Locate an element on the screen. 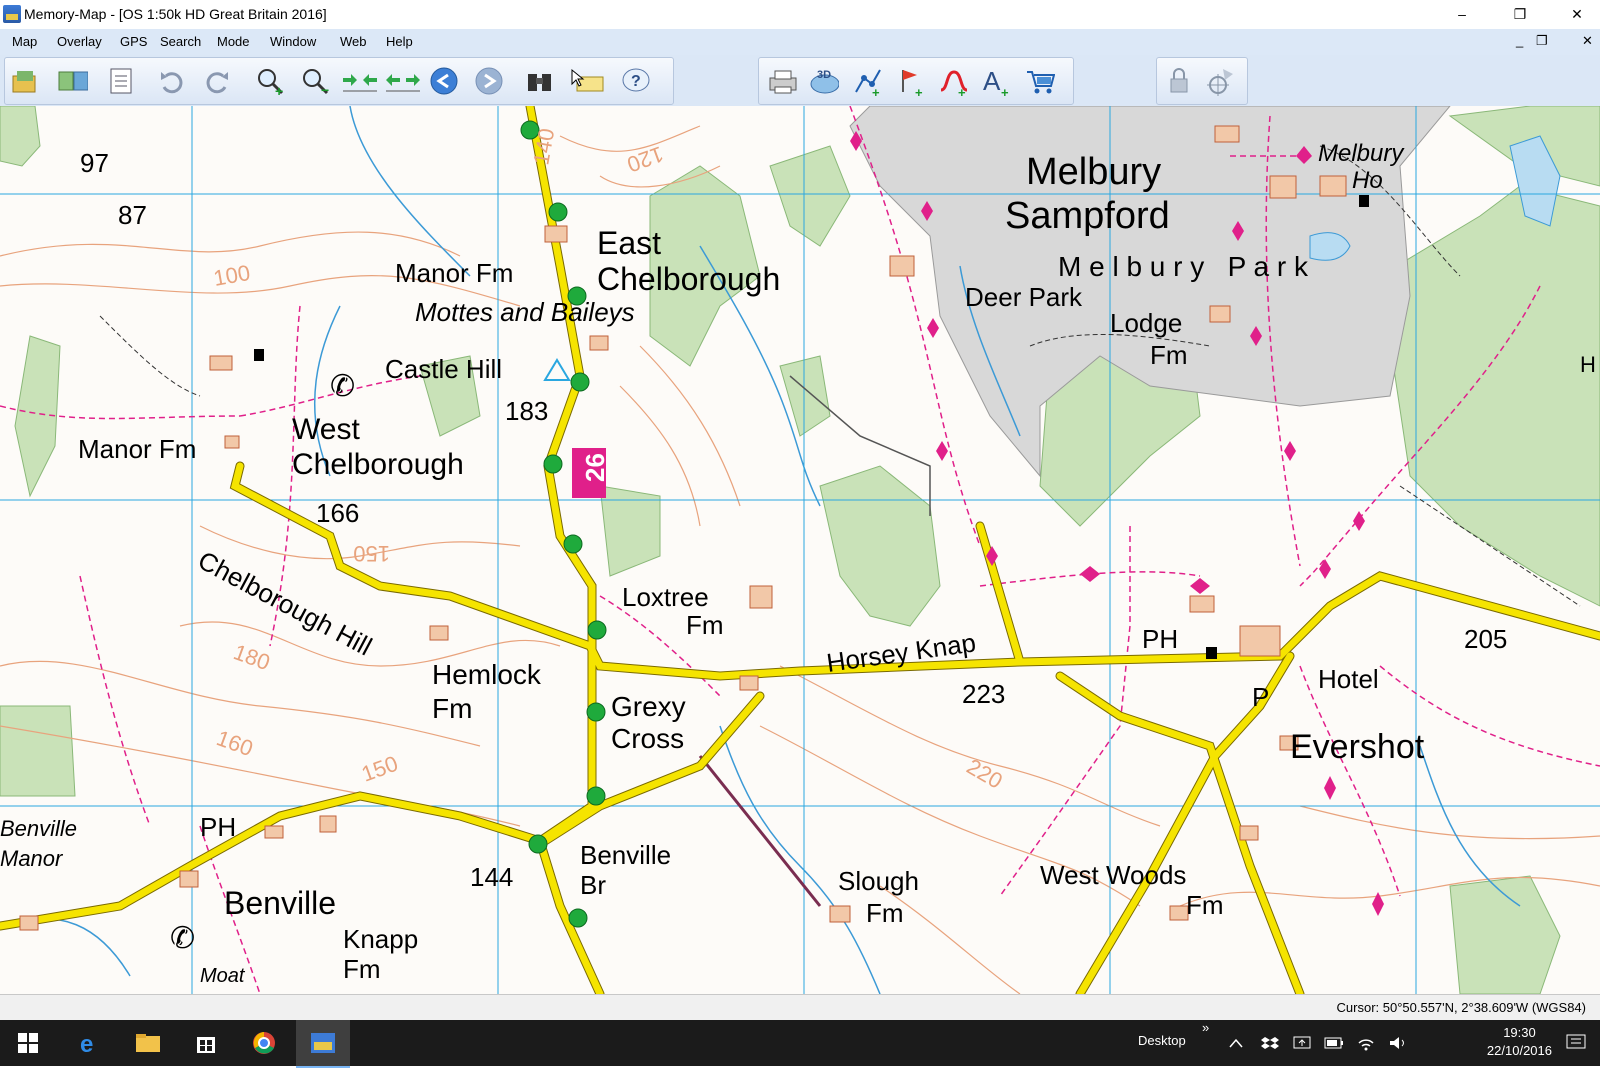  chrome-icon is located at coordinates (264, 1043).